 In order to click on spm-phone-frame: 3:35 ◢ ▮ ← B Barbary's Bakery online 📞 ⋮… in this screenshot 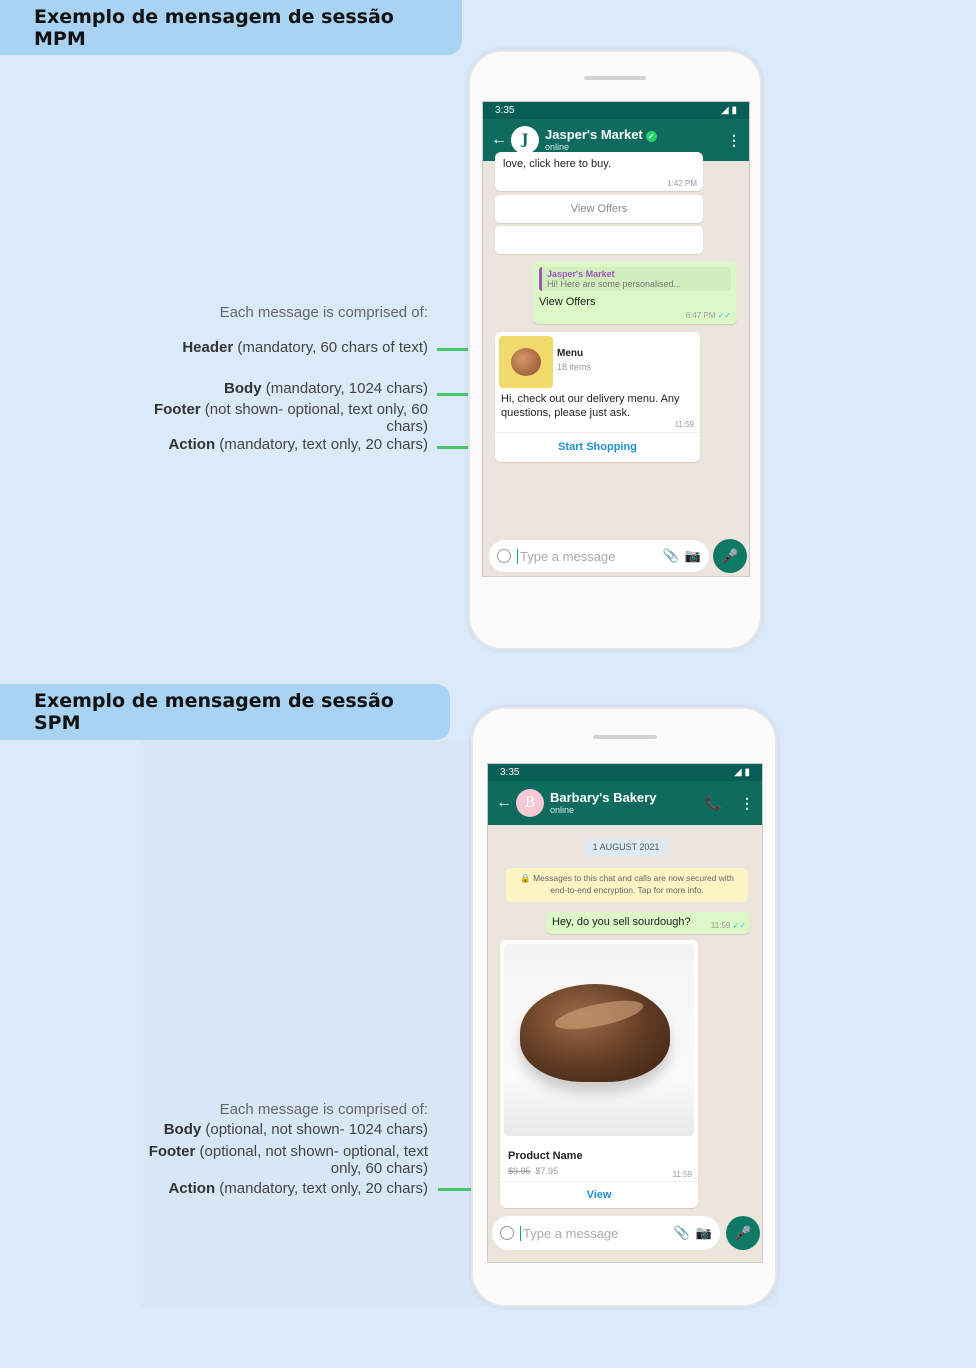, I will do `click(624, 1007)`.